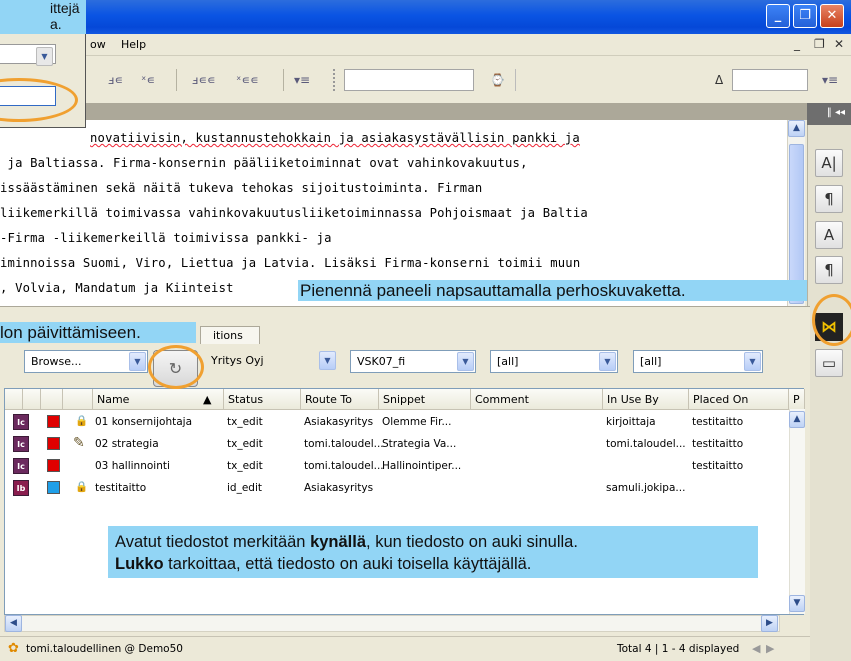  I want to click on character-icon: A, so click(829, 235).